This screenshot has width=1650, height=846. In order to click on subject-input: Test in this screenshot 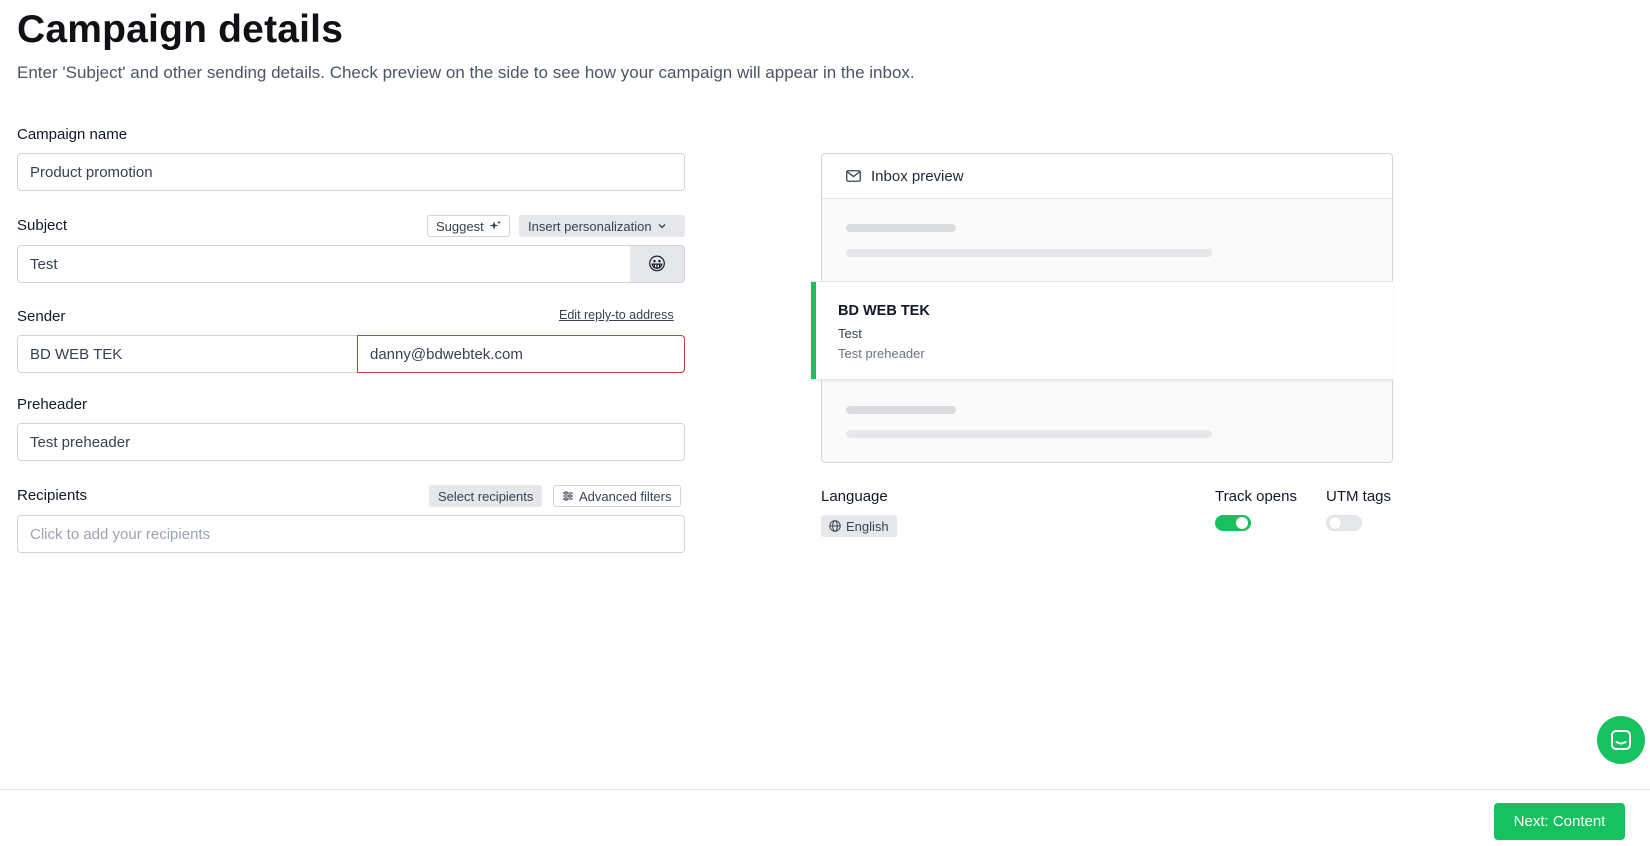, I will do `click(324, 264)`.